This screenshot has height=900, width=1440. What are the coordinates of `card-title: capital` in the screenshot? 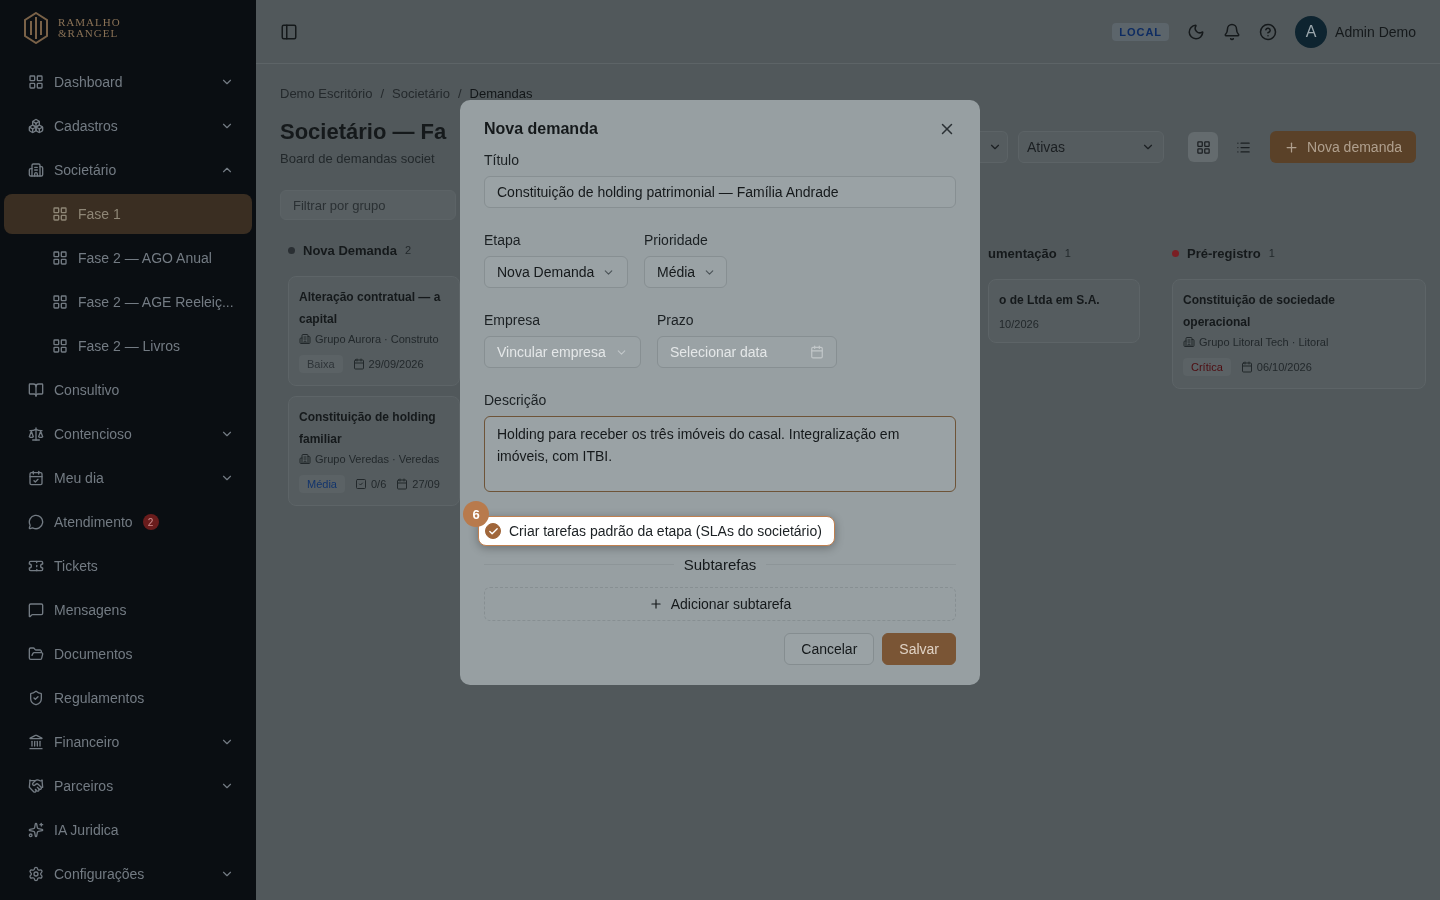 It's located at (318, 319).